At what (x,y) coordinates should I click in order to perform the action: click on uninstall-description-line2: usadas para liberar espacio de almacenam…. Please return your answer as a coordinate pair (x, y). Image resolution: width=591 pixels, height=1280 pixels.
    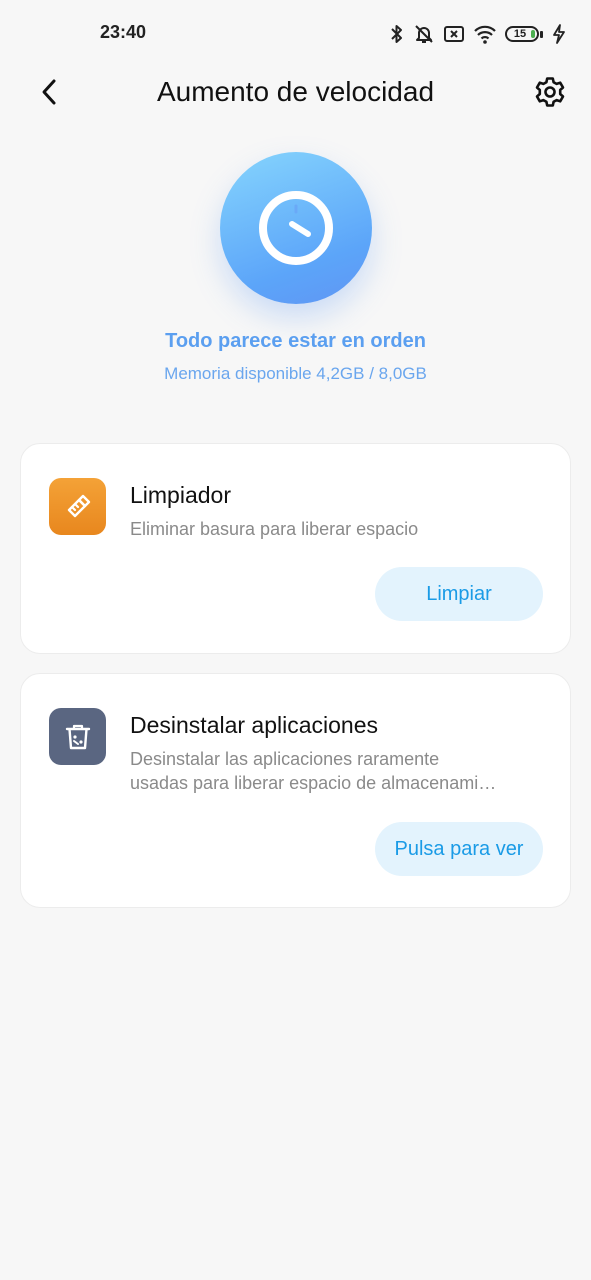
    Looking at the image, I should click on (313, 783).